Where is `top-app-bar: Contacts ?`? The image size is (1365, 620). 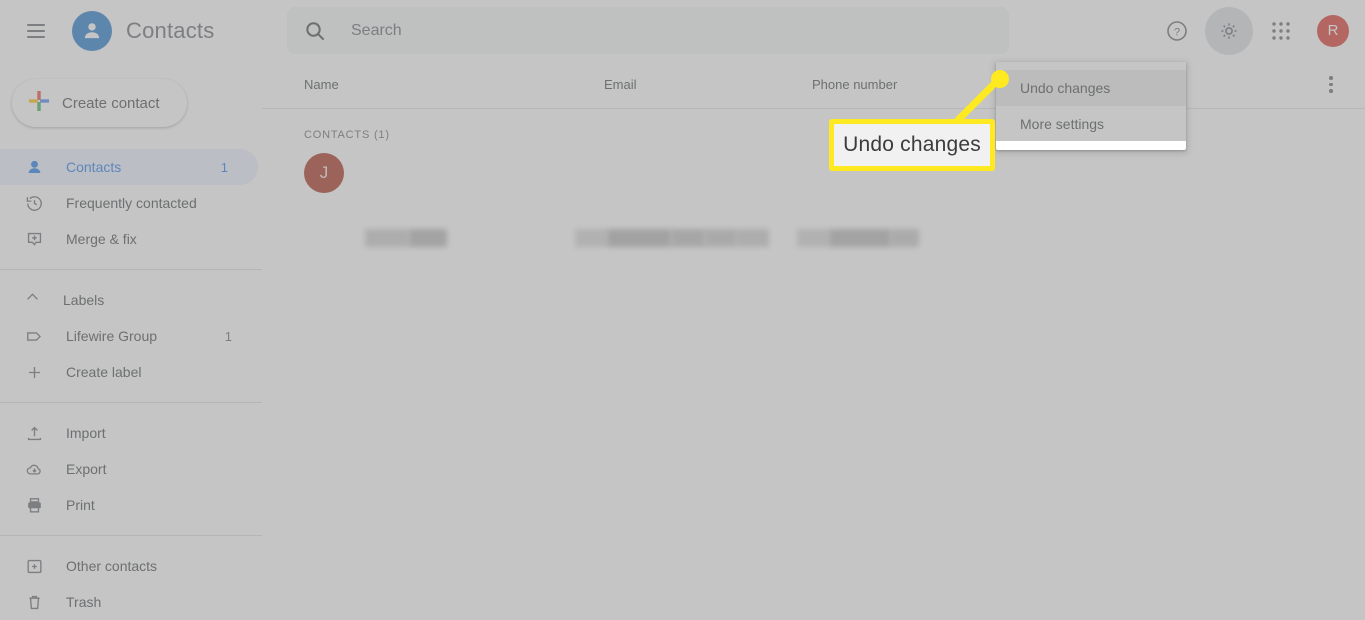 top-app-bar: Contacts ? is located at coordinates (682, 30).